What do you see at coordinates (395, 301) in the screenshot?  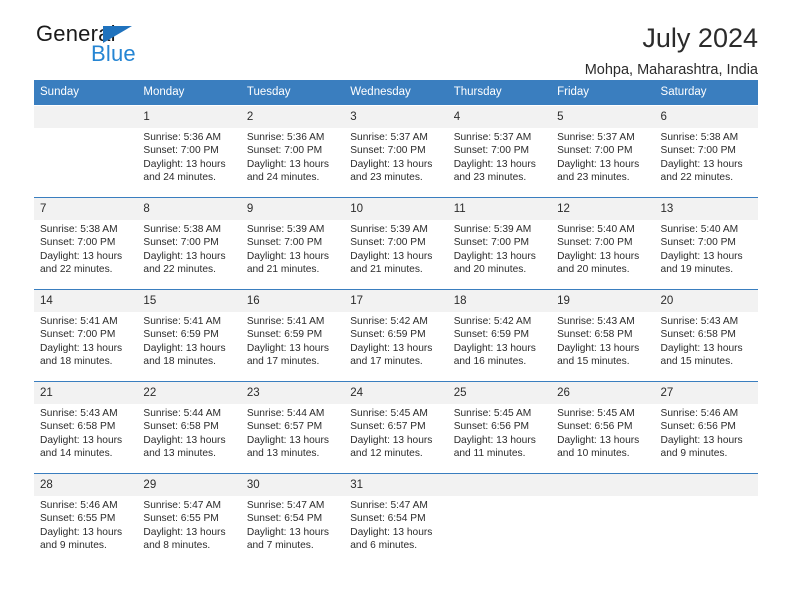 I see `day-number-17: 17` at bounding box center [395, 301].